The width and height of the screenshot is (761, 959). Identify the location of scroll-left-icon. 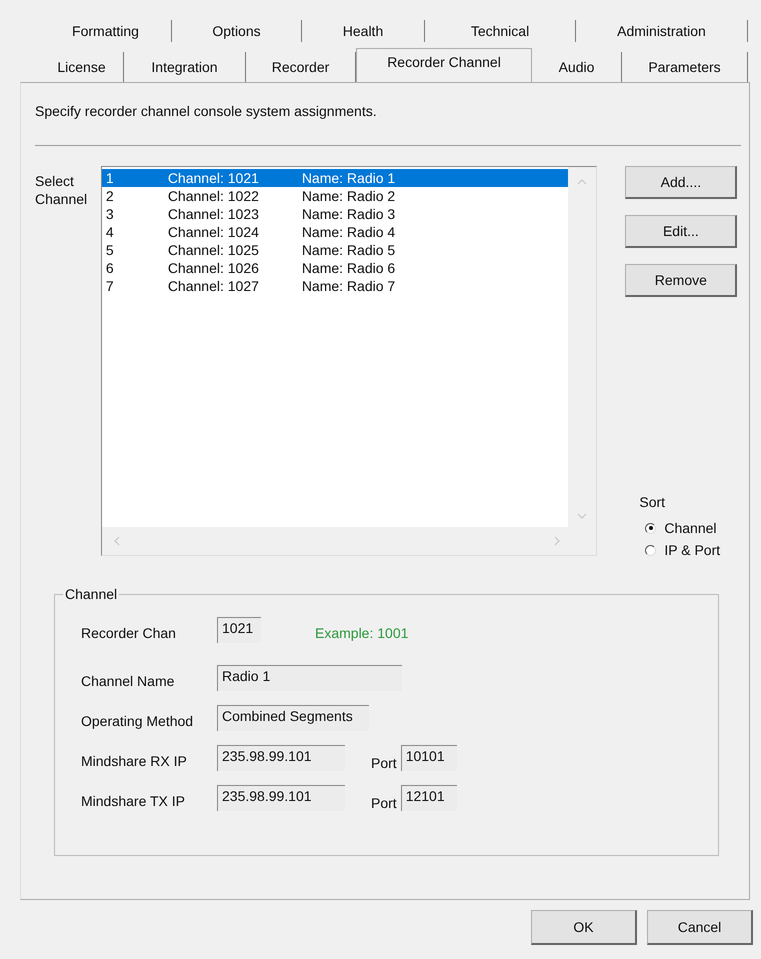
(117, 541).